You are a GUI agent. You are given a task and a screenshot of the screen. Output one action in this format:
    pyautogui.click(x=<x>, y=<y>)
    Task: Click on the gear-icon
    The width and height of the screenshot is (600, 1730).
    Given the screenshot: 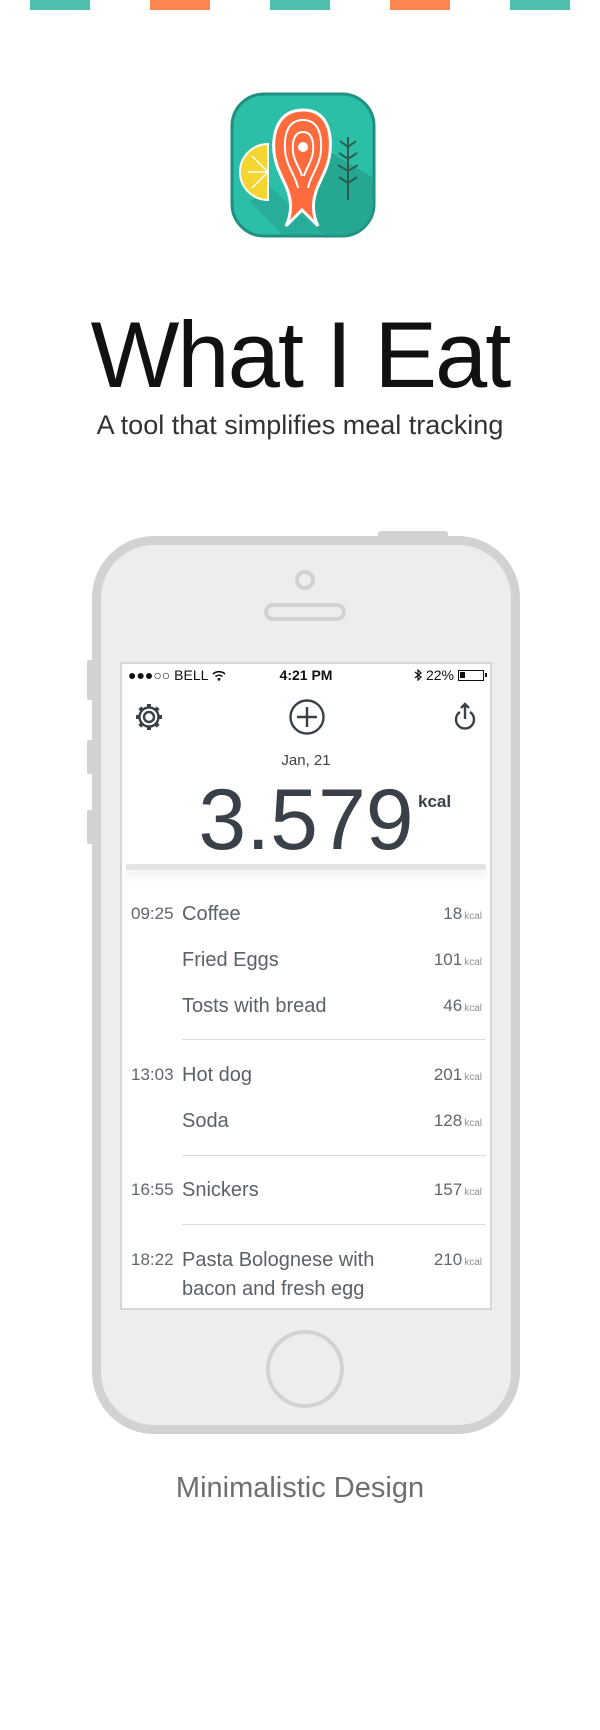 What is the action you would take?
    pyautogui.click(x=149, y=717)
    